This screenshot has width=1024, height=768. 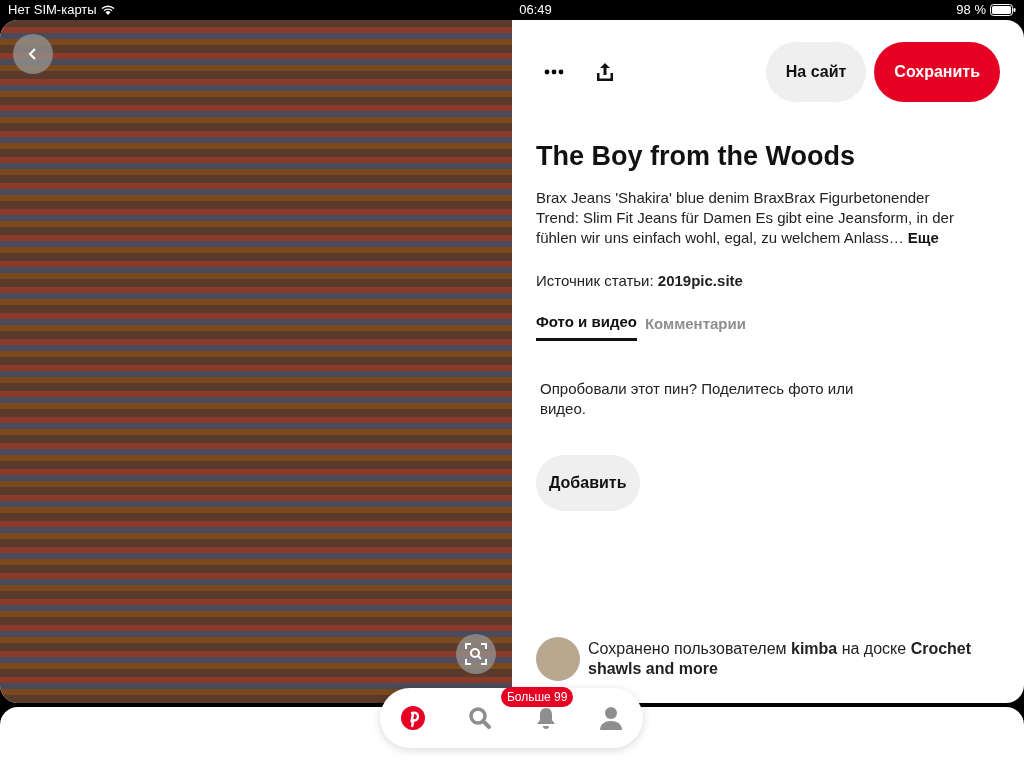 What do you see at coordinates (696, 156) in the screenshot?
I see `pin-title: The Boy from the Woods` at bounding box center [696, 156].